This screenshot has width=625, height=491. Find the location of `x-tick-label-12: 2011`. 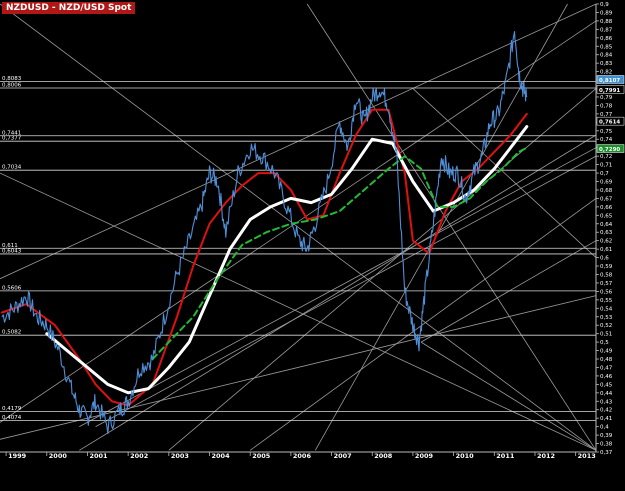

x-tick-label-12: 2011 is located at coordinates (505, 456).